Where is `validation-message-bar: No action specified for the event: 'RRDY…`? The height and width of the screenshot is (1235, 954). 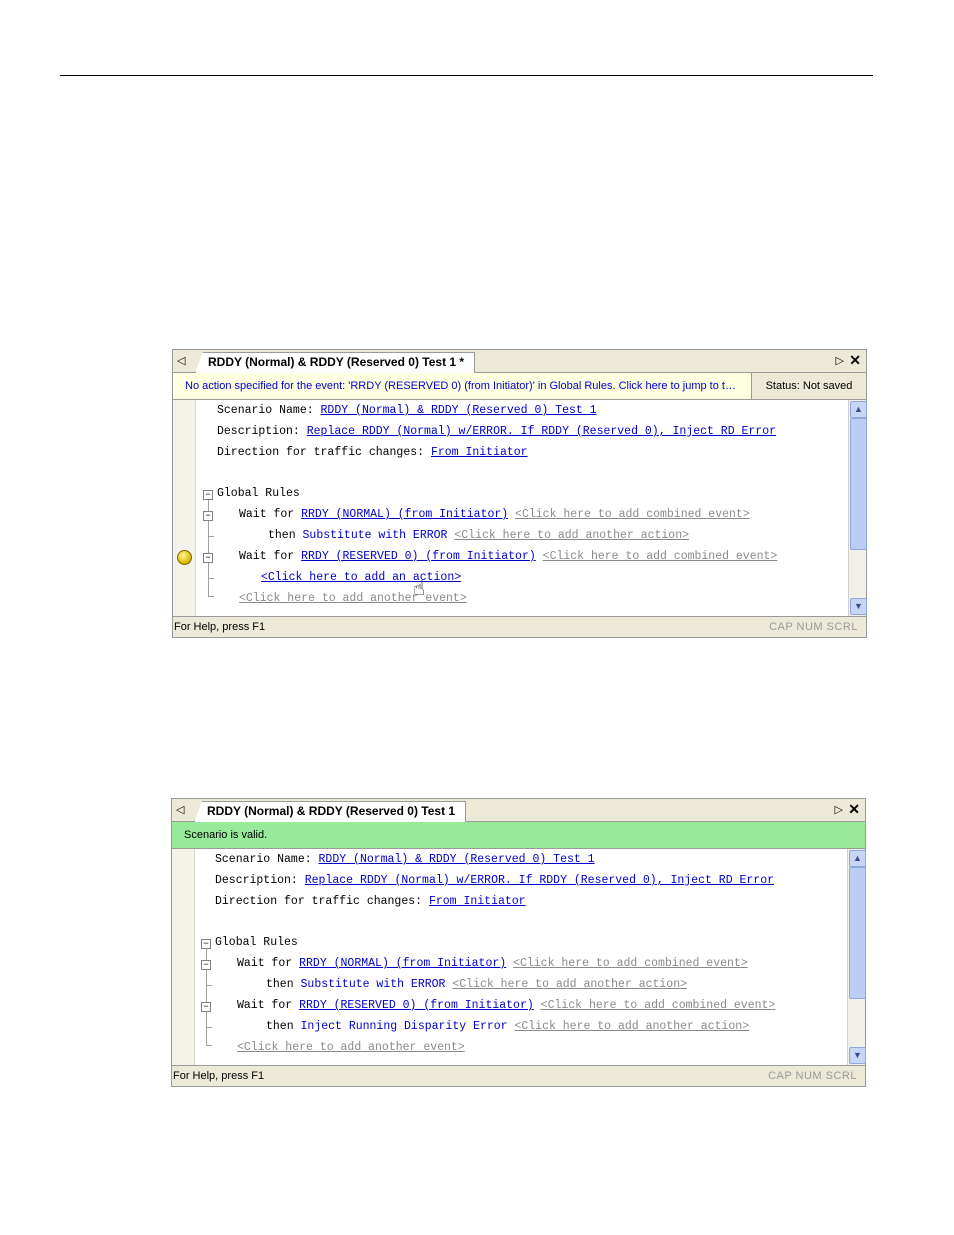
validation-message-bar: No action specified for the event: 'RRDY… is located at coordinates (519, 386).